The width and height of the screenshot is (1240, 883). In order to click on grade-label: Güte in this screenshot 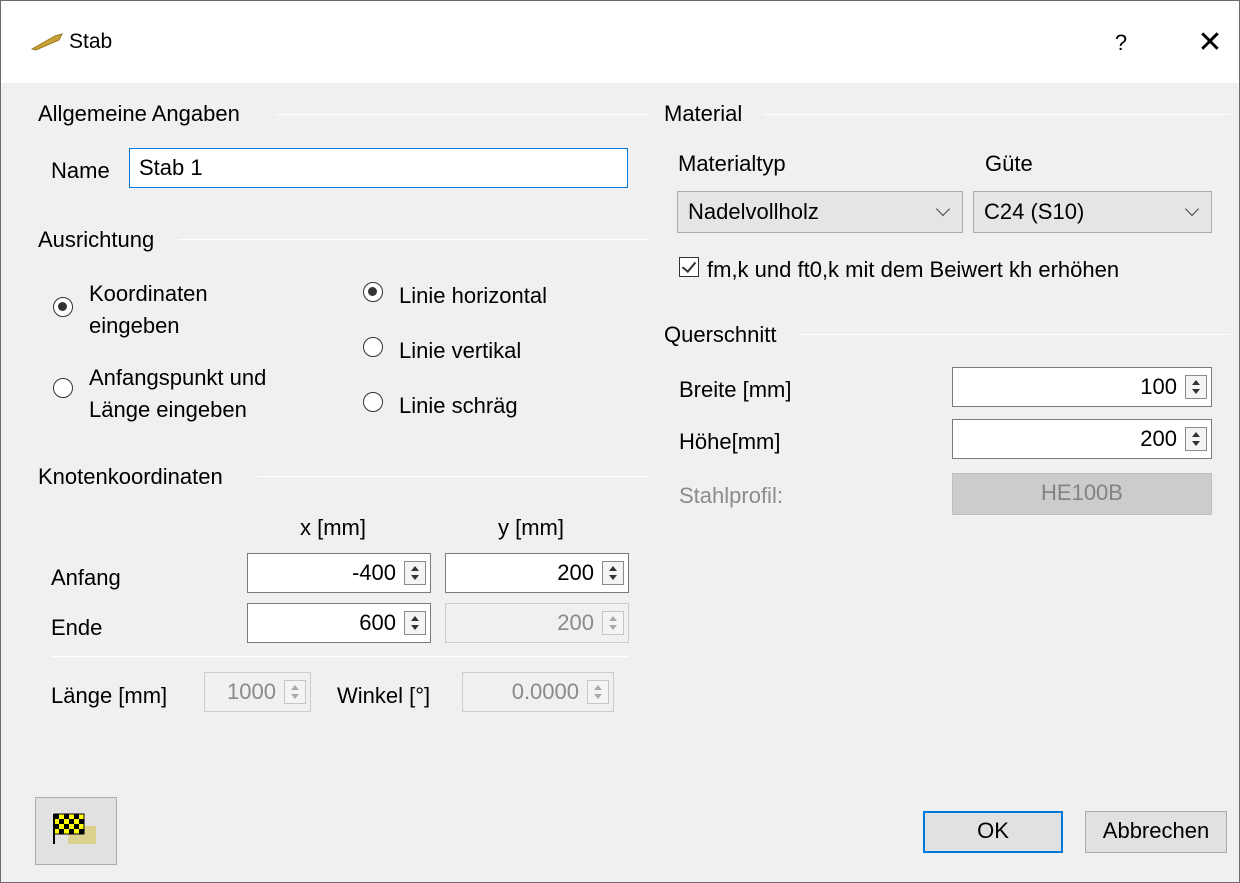, I will do `click(1009, 163)`.